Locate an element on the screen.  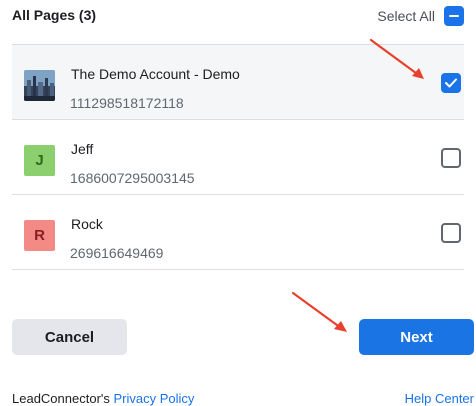
page-id: 269616649469 is located at coordinates (117, 253).